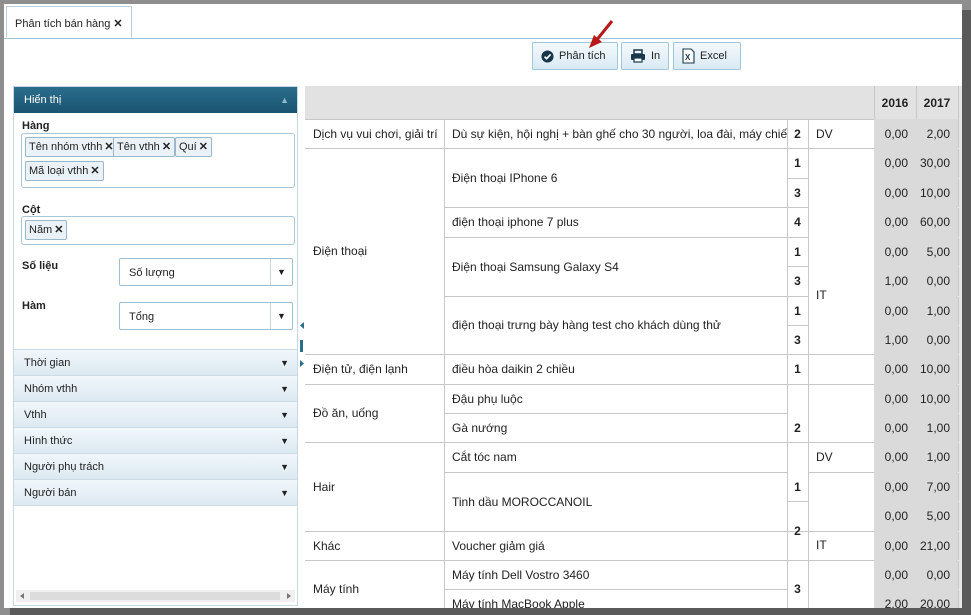 Image resolution: width=971 pixels, height=615 pixels. I want to click on value-cell: 20,00, so click(937, 598).